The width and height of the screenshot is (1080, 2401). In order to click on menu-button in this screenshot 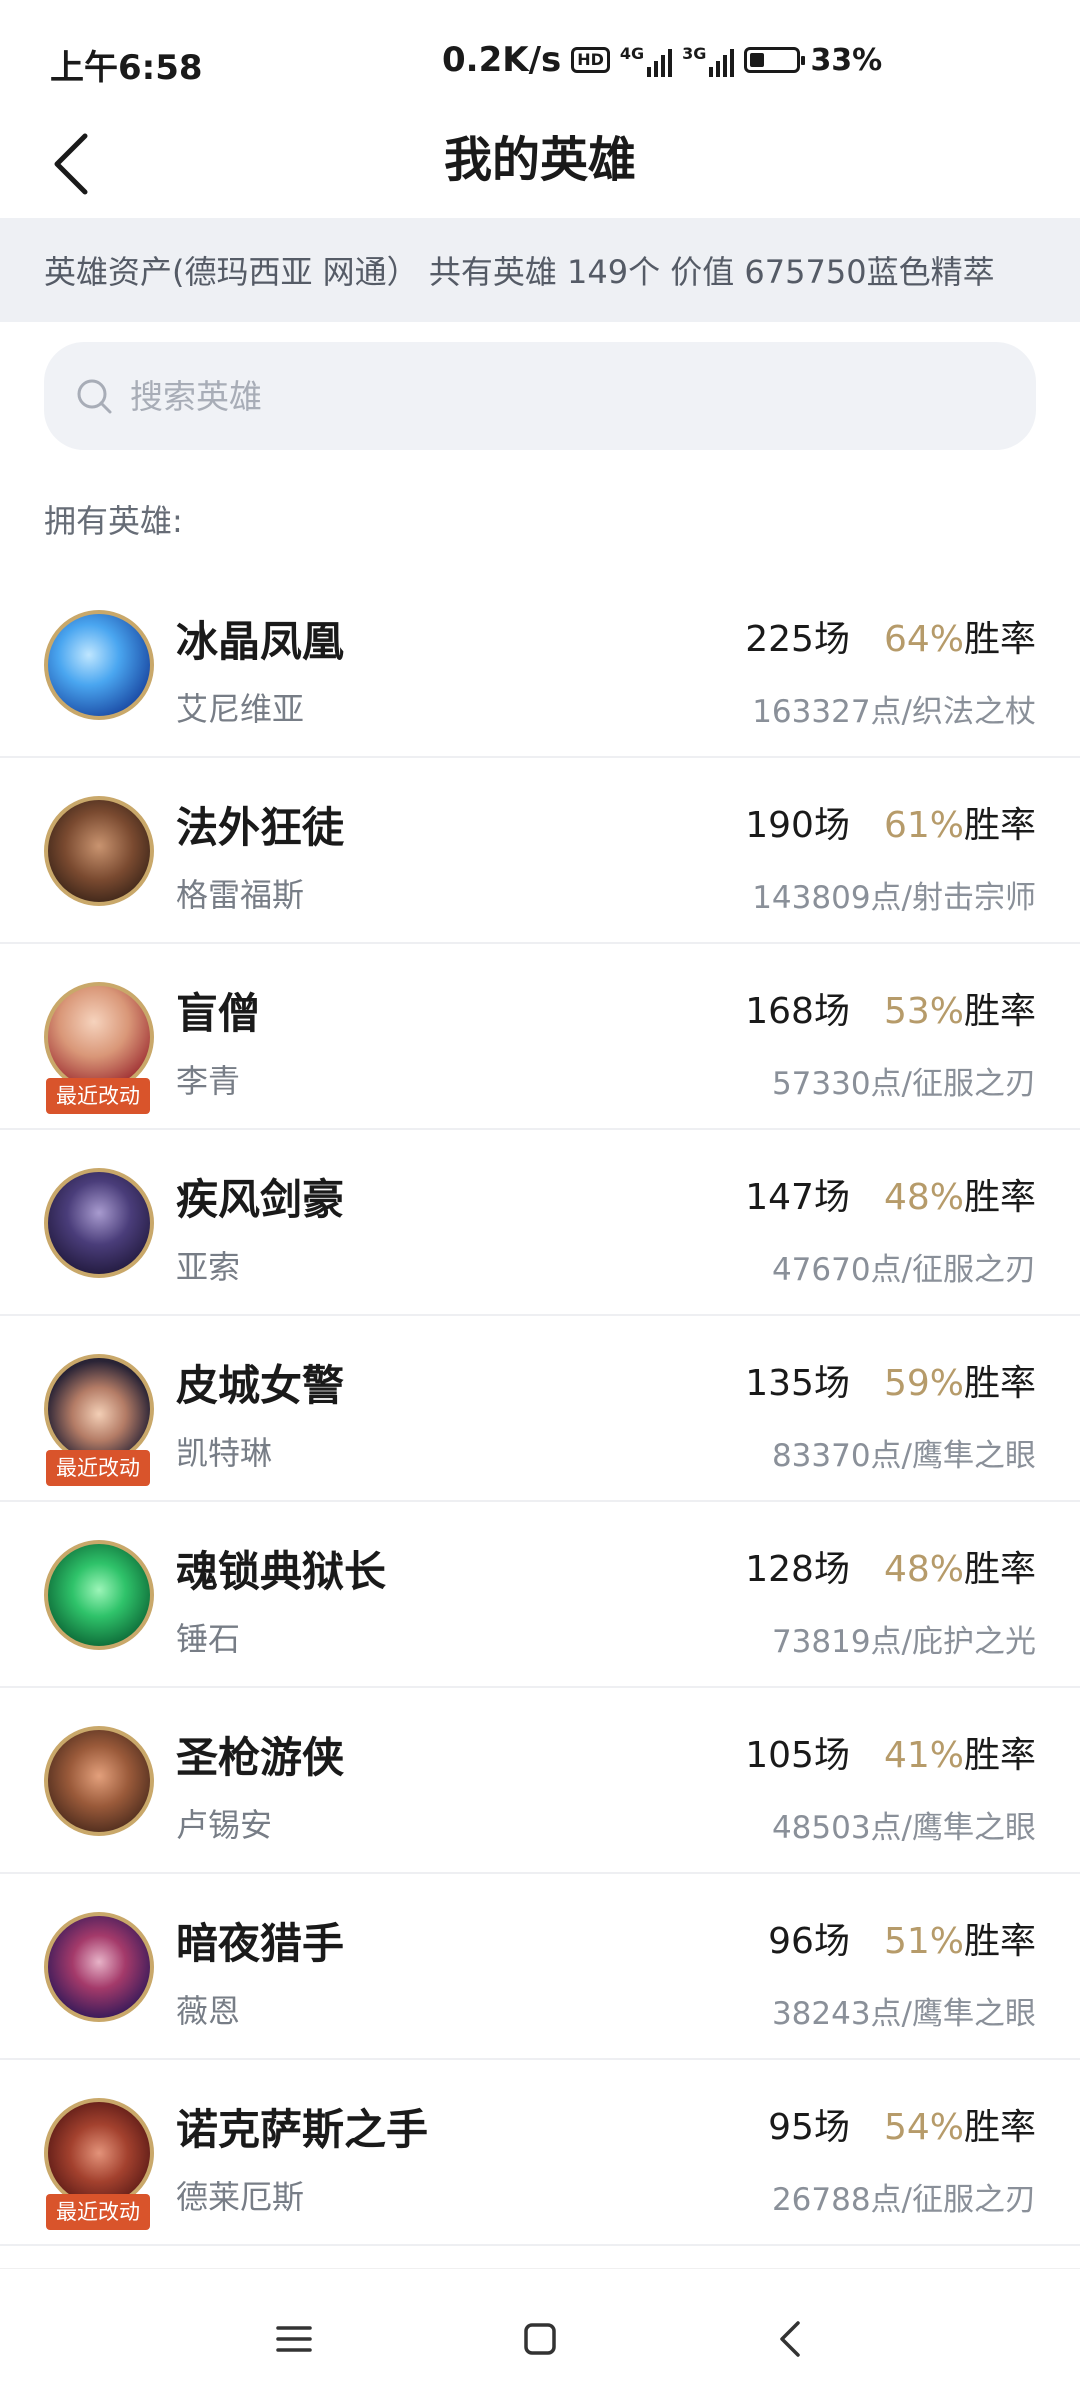, I will do `click(294, 2339)`.